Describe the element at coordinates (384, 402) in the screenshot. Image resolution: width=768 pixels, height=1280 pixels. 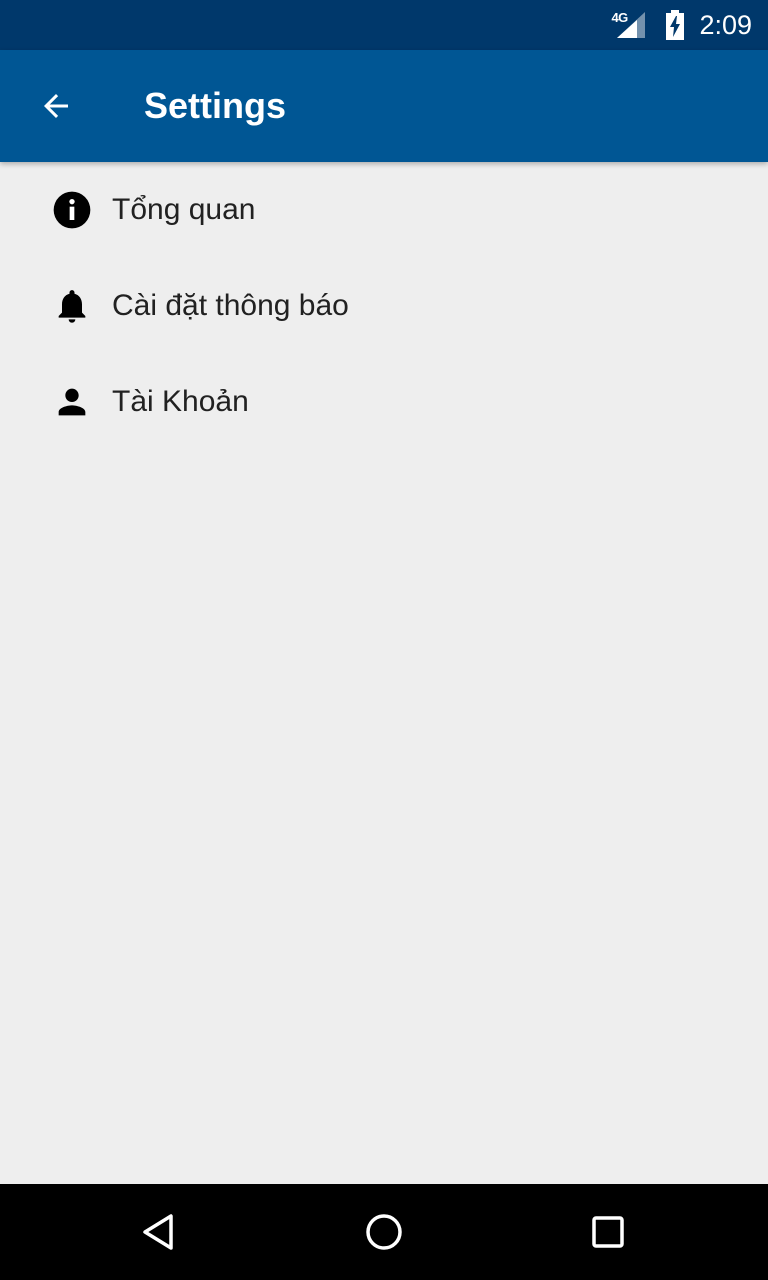
I see `settings-item-account: Tài Khoản` at that location.